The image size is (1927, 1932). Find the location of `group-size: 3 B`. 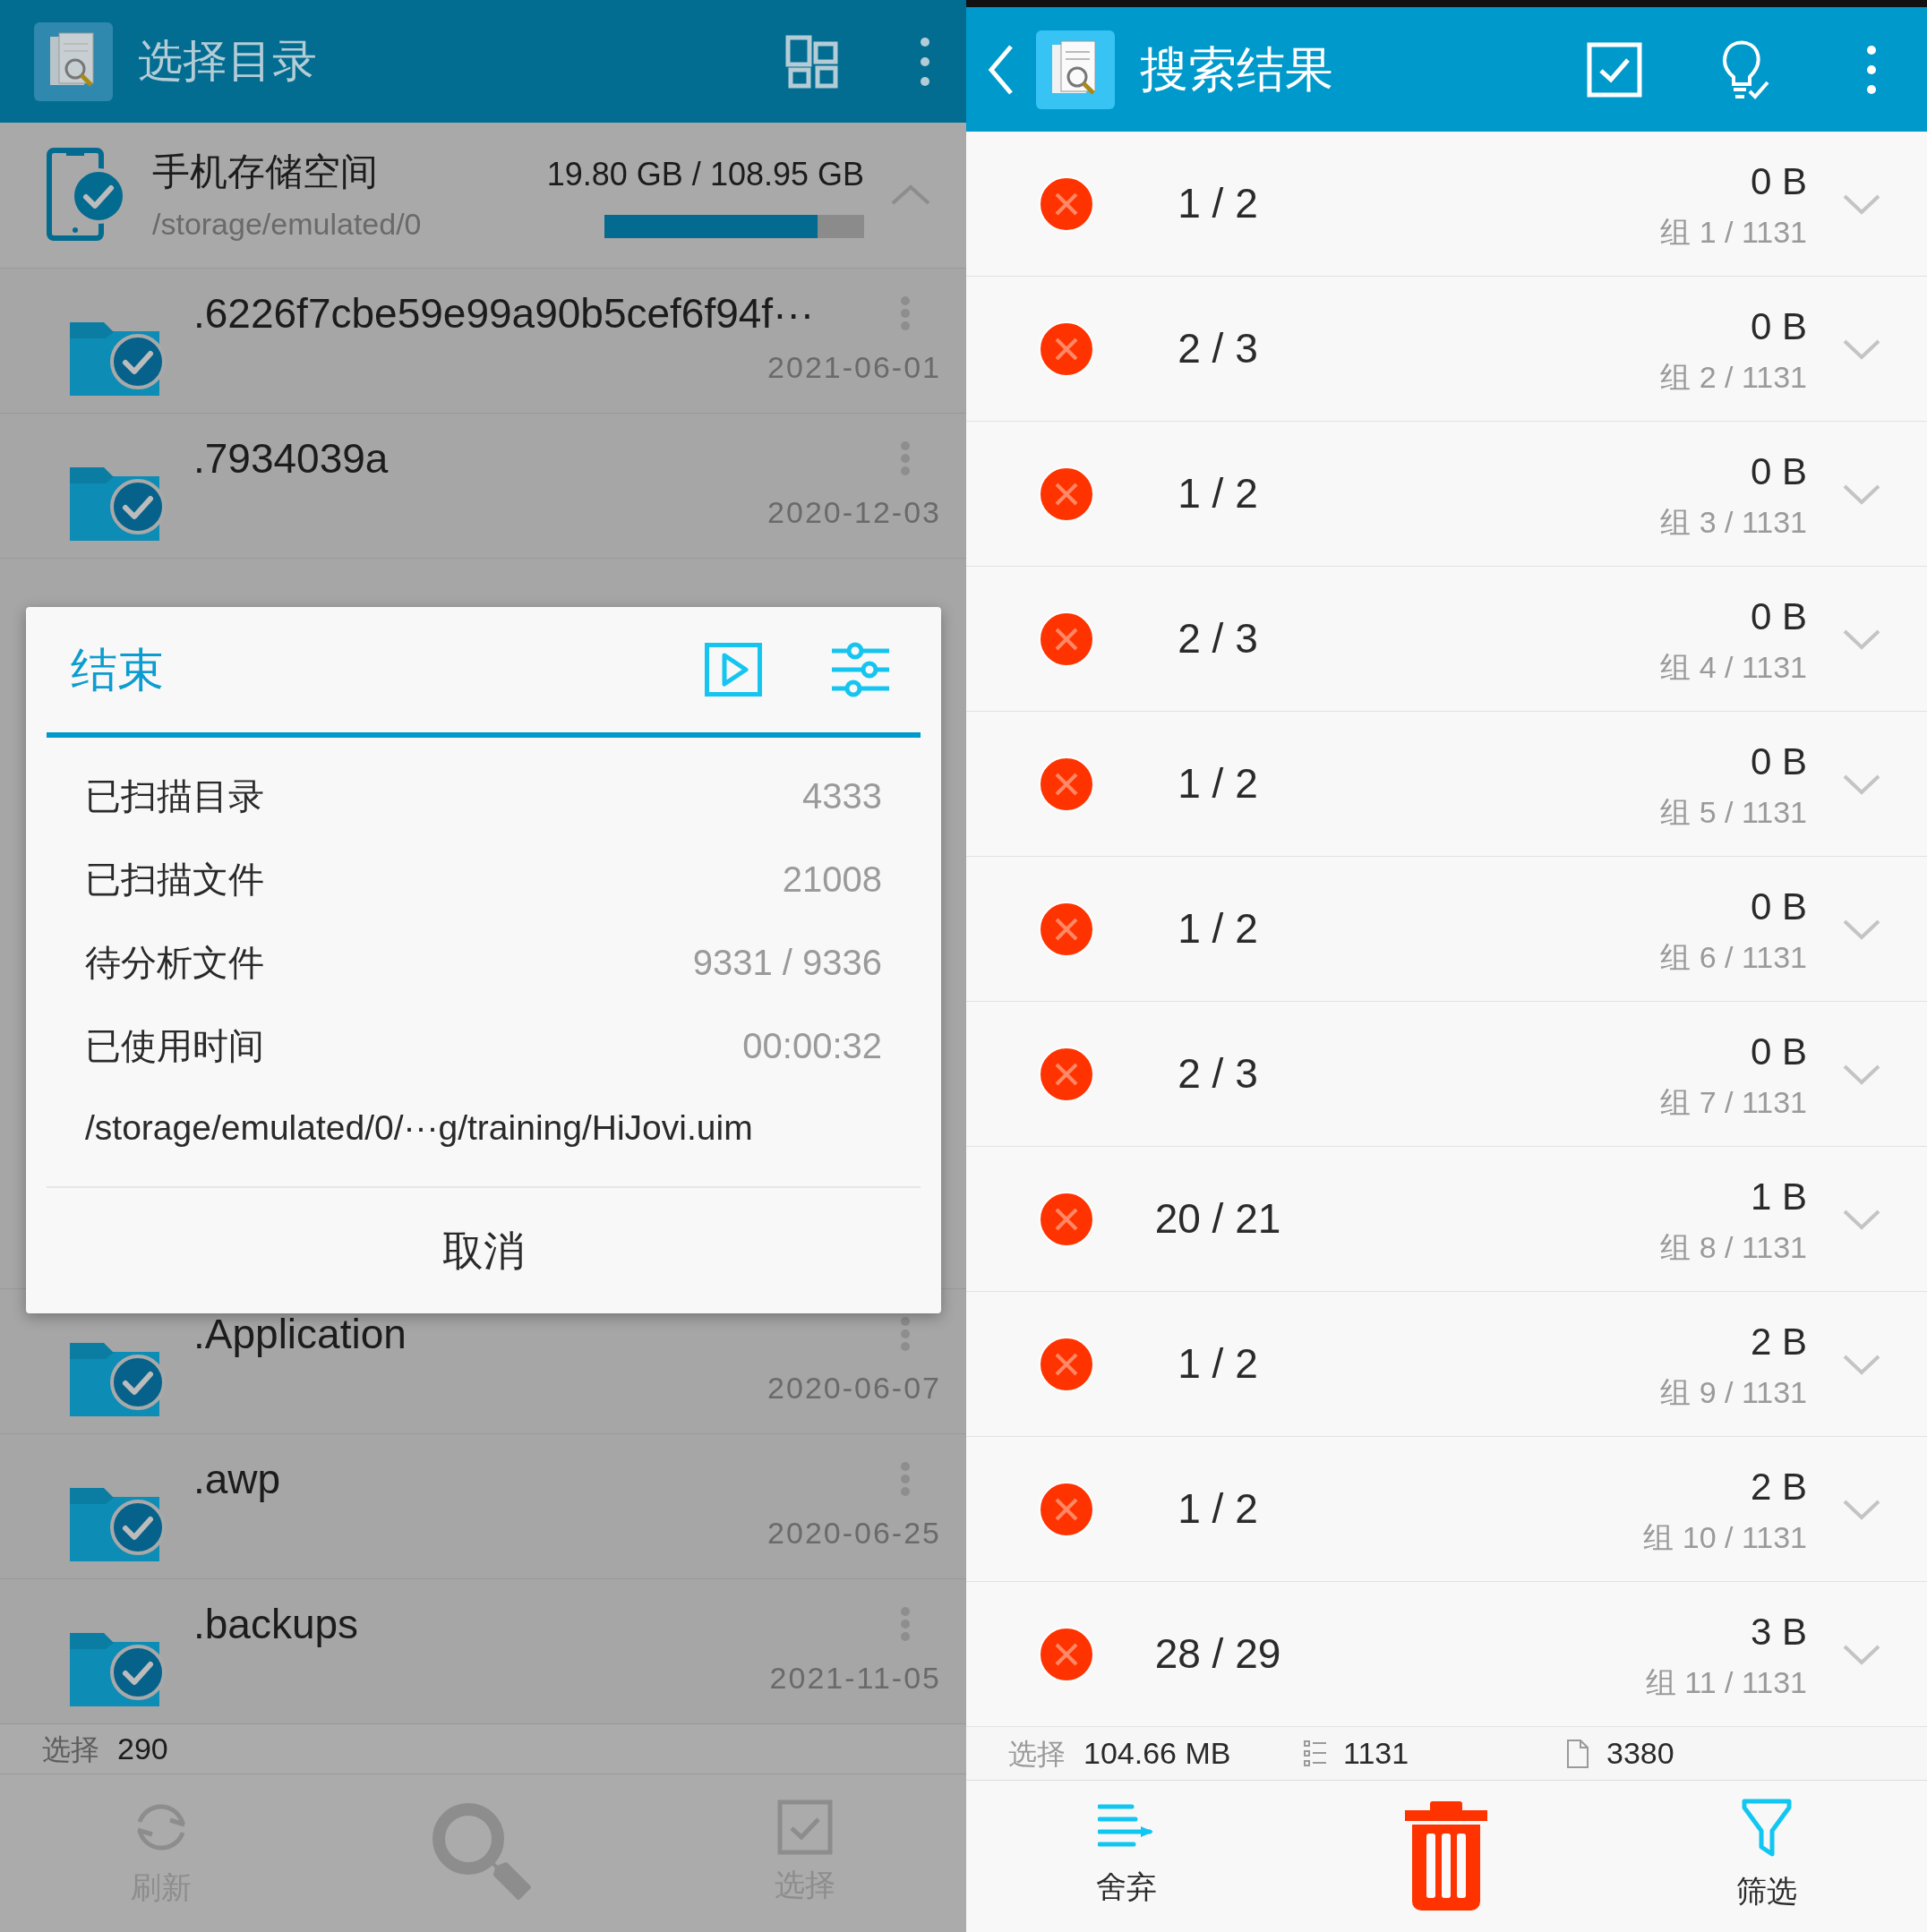

group-size: 3 B is located at coordinates (1778, 1631).